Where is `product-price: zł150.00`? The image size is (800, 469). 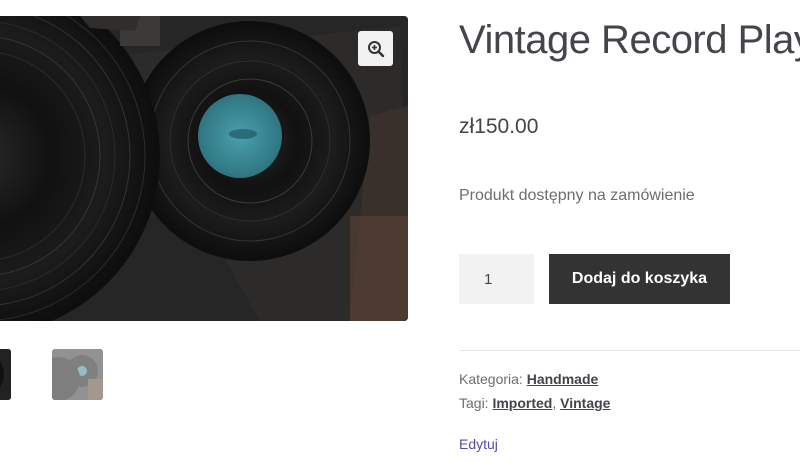 product-price: zł150.00 is located at coordinates (499, 126).